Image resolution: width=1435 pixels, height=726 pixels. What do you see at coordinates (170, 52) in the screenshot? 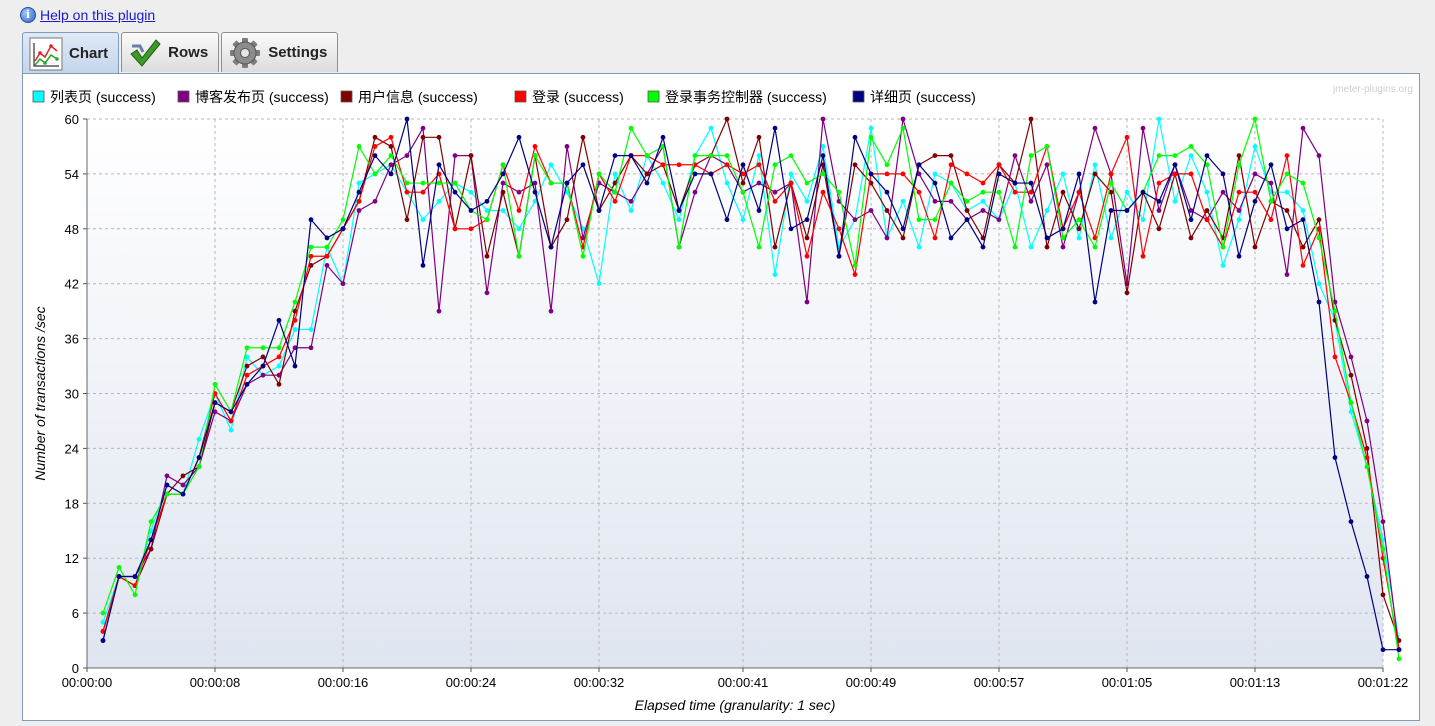
I see `tab-rows: Rows` at bounding box center [170, 52].